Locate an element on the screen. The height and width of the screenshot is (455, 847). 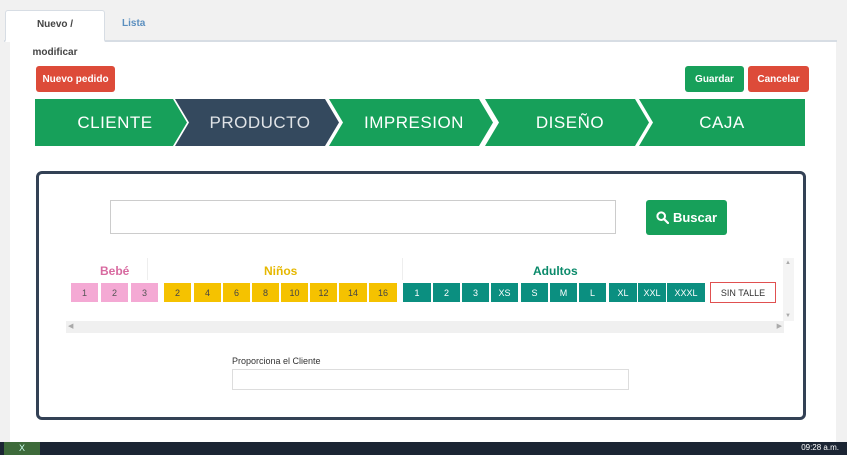
search-button: Buscar is located at coordinates (686, 217).